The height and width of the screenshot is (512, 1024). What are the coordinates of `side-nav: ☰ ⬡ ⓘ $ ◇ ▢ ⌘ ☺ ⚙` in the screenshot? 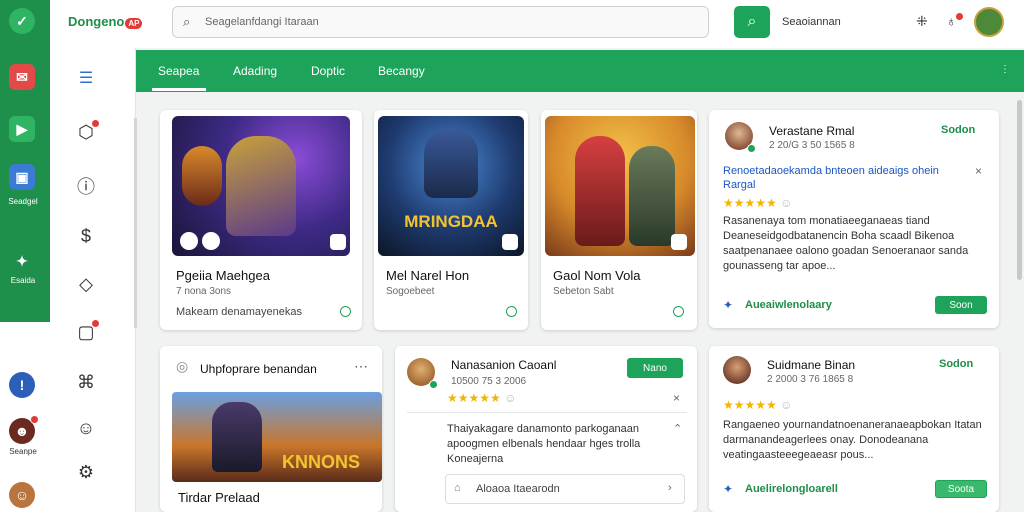 It's located at (93, 280).